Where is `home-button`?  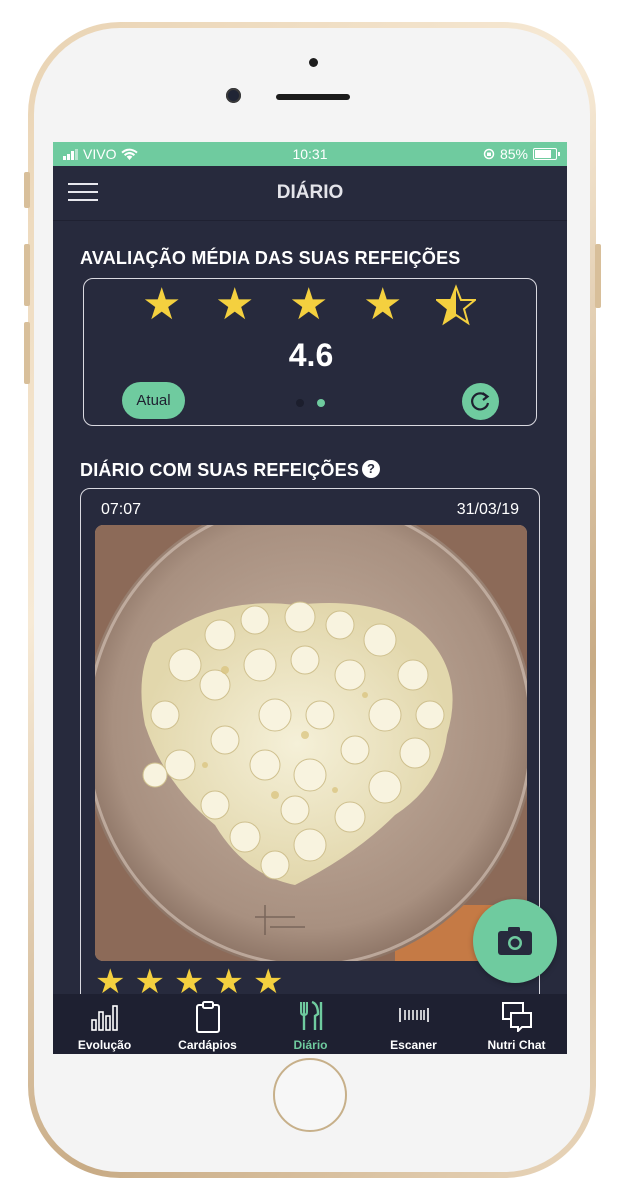 home-button is located at coordinates (310, 1095).